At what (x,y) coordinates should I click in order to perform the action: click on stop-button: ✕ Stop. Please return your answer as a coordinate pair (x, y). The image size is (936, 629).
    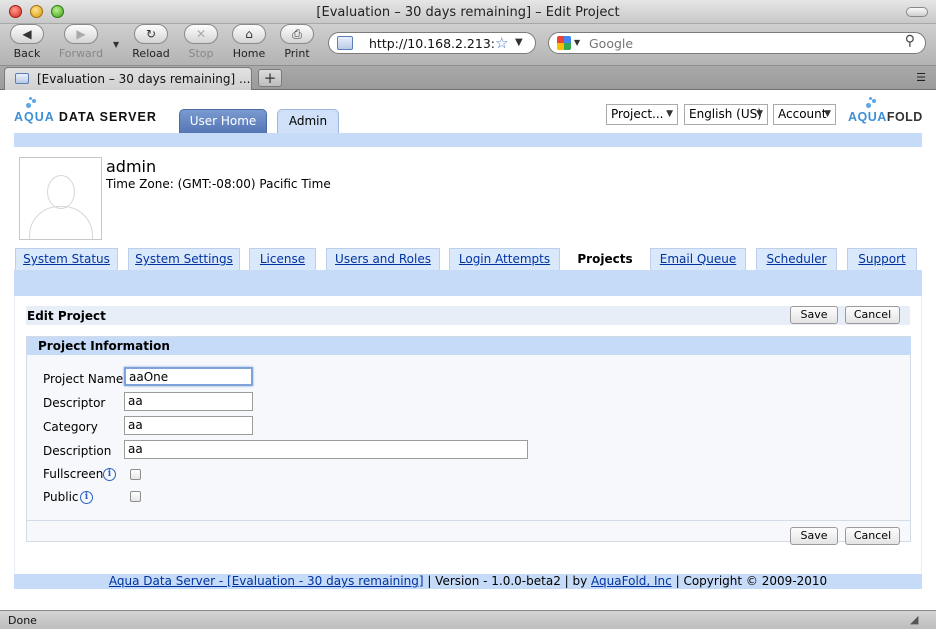
    Looking at the image, I should click on (201, 42).